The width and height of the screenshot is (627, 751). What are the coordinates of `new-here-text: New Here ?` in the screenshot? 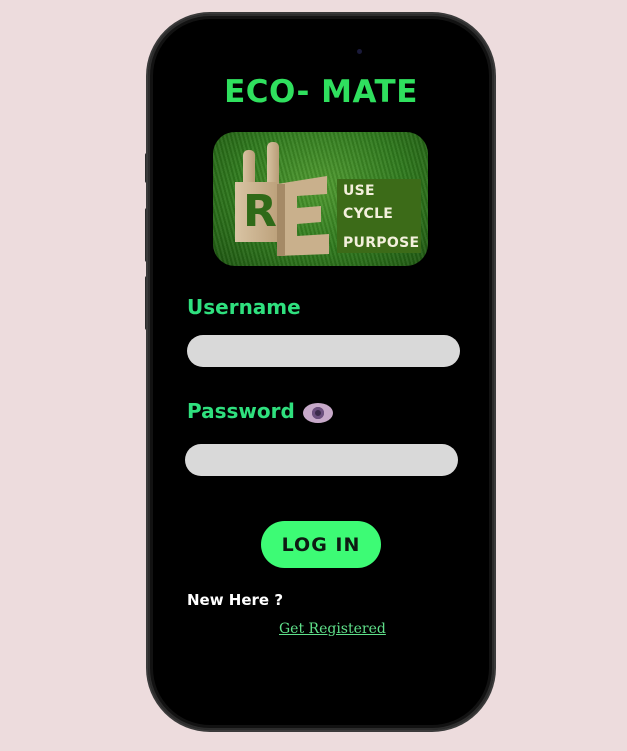 It's located at (235, 600).